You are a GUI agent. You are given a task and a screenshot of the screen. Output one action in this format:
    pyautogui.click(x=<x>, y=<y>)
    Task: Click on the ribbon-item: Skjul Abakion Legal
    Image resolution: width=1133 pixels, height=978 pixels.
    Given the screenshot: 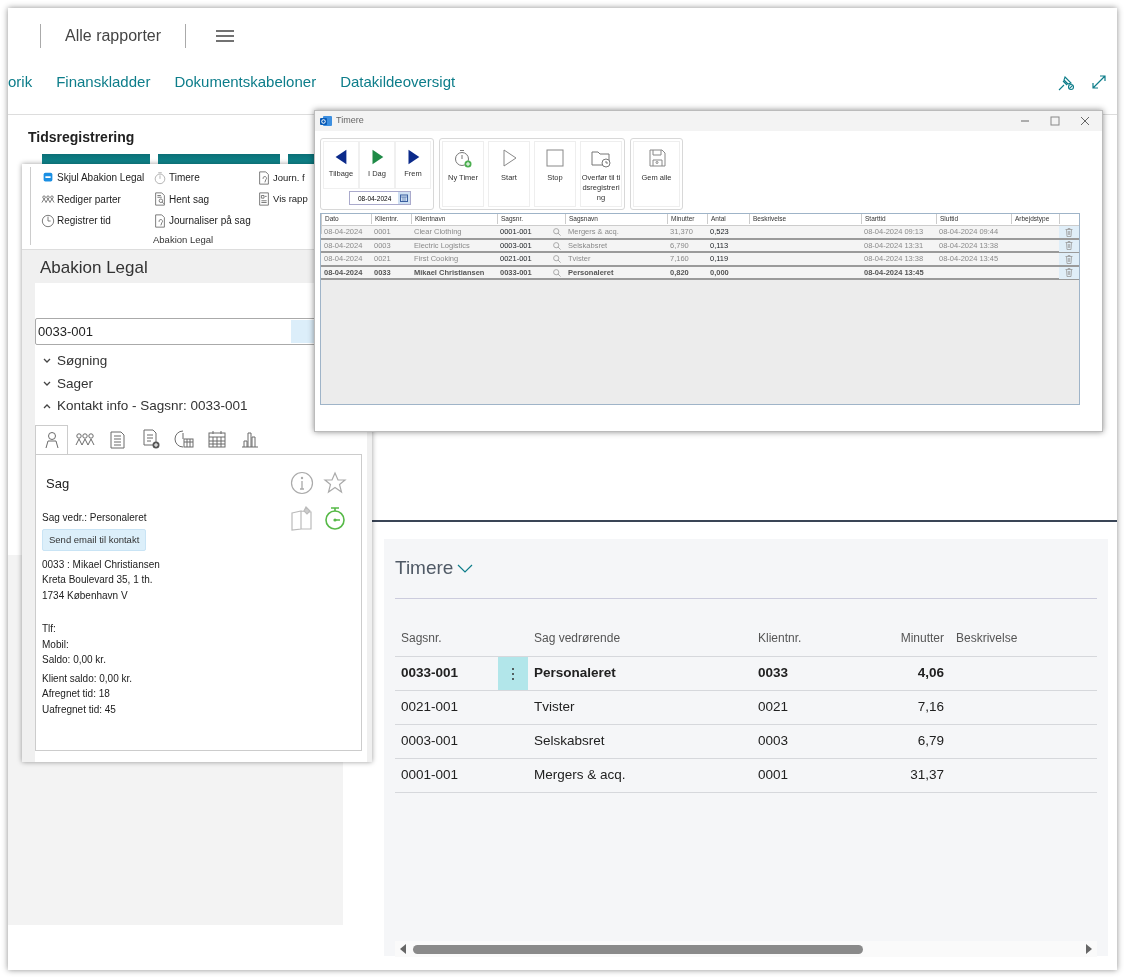 What is the action you would take?
    pyautogui.click(x=97, y=178)
    